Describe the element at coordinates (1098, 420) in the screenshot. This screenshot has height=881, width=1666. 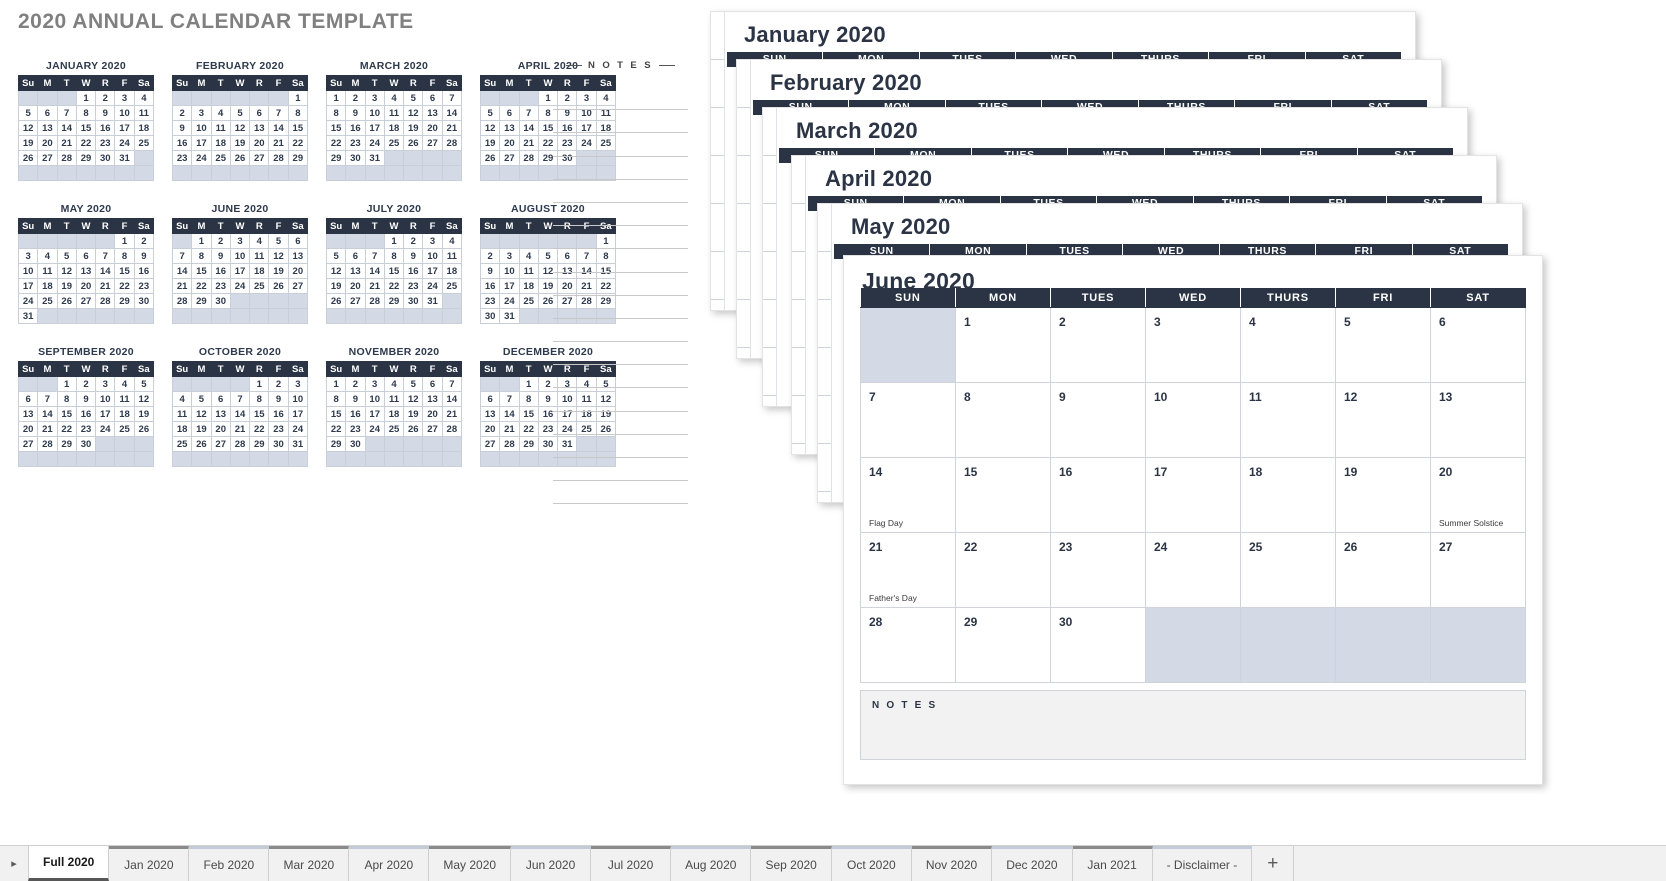
I see `day-cell: 9` at that location.